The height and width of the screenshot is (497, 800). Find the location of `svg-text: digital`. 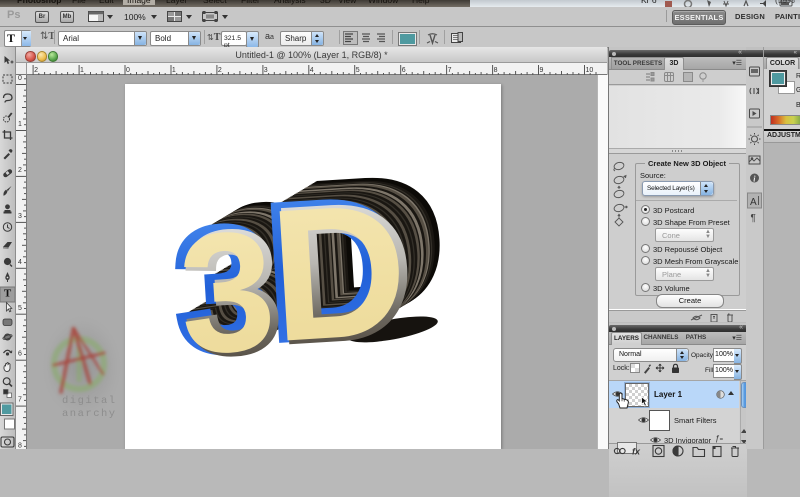

svg-text: digital is located at coordinates (89, 401).